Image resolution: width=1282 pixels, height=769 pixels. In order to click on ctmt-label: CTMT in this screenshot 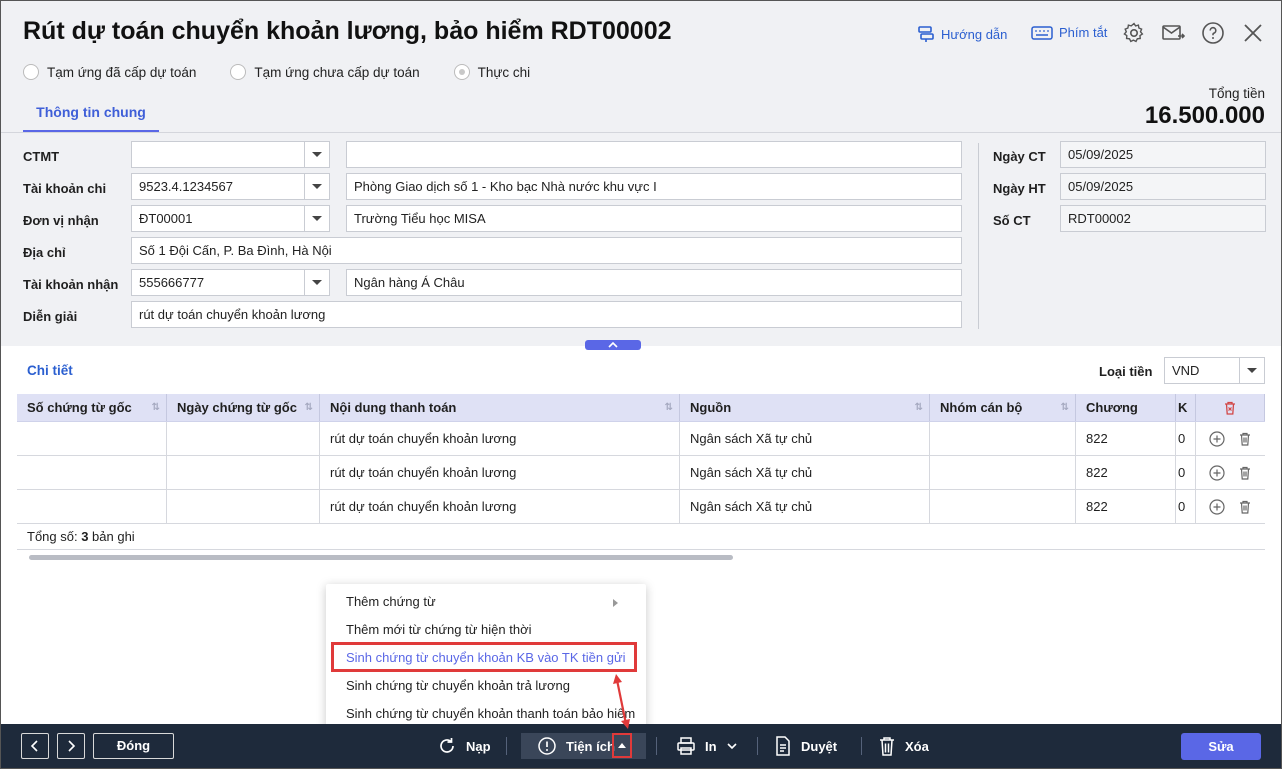, I will do `click(41, 156)`.